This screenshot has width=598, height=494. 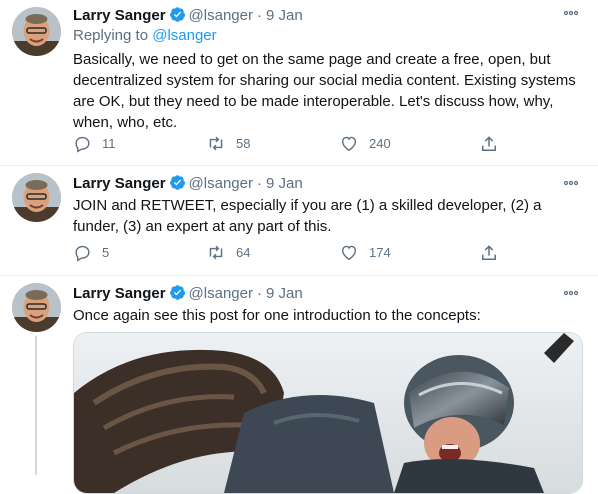 I want to click on reply-count: 5, so click(x=106, y=252).